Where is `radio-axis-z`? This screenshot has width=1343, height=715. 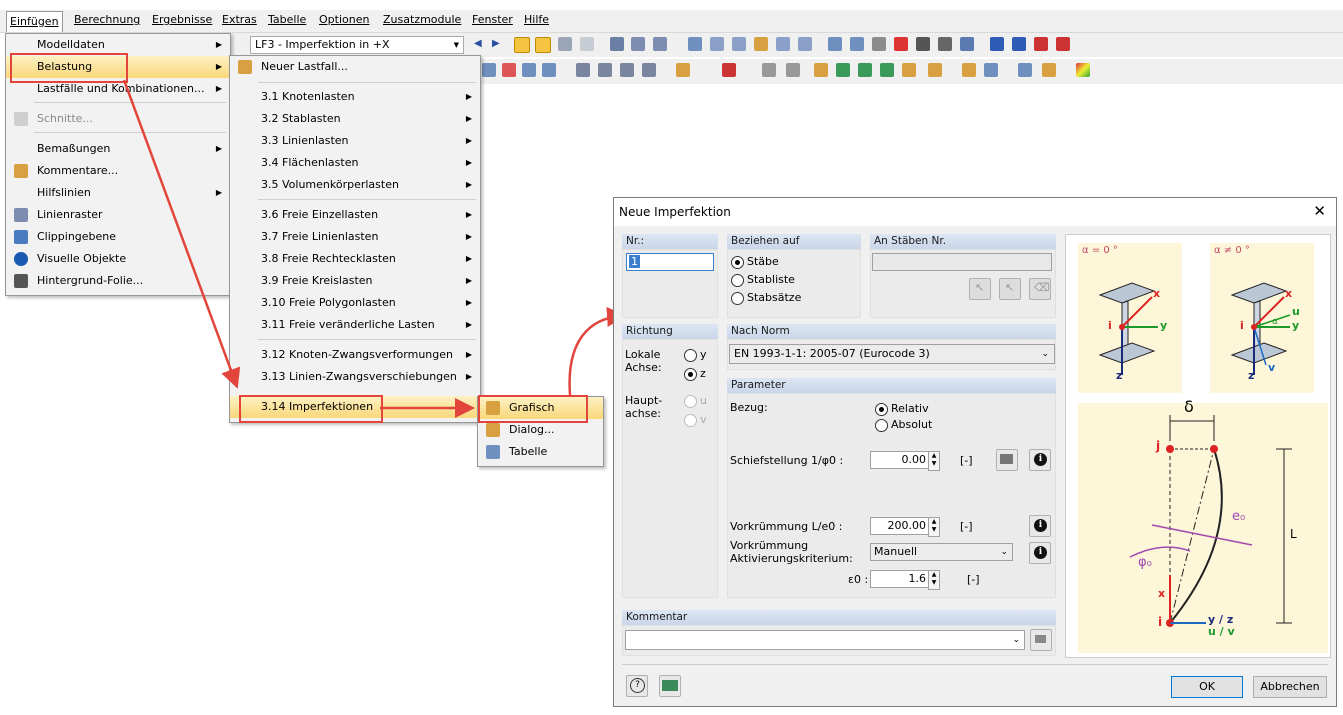 radio-axis-z is located at coordinates (690, 374).